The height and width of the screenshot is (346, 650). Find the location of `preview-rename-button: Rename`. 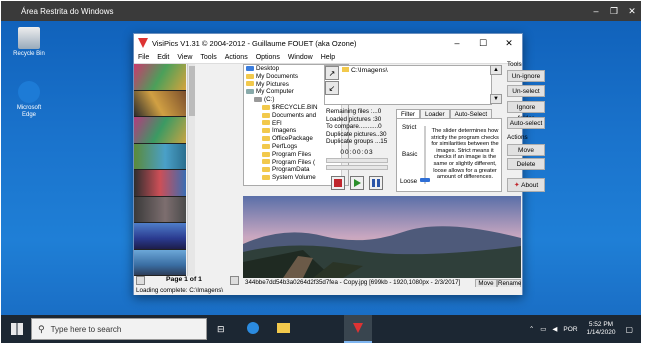

preview-rename-button: Rename is located at coordinates (509, 283).